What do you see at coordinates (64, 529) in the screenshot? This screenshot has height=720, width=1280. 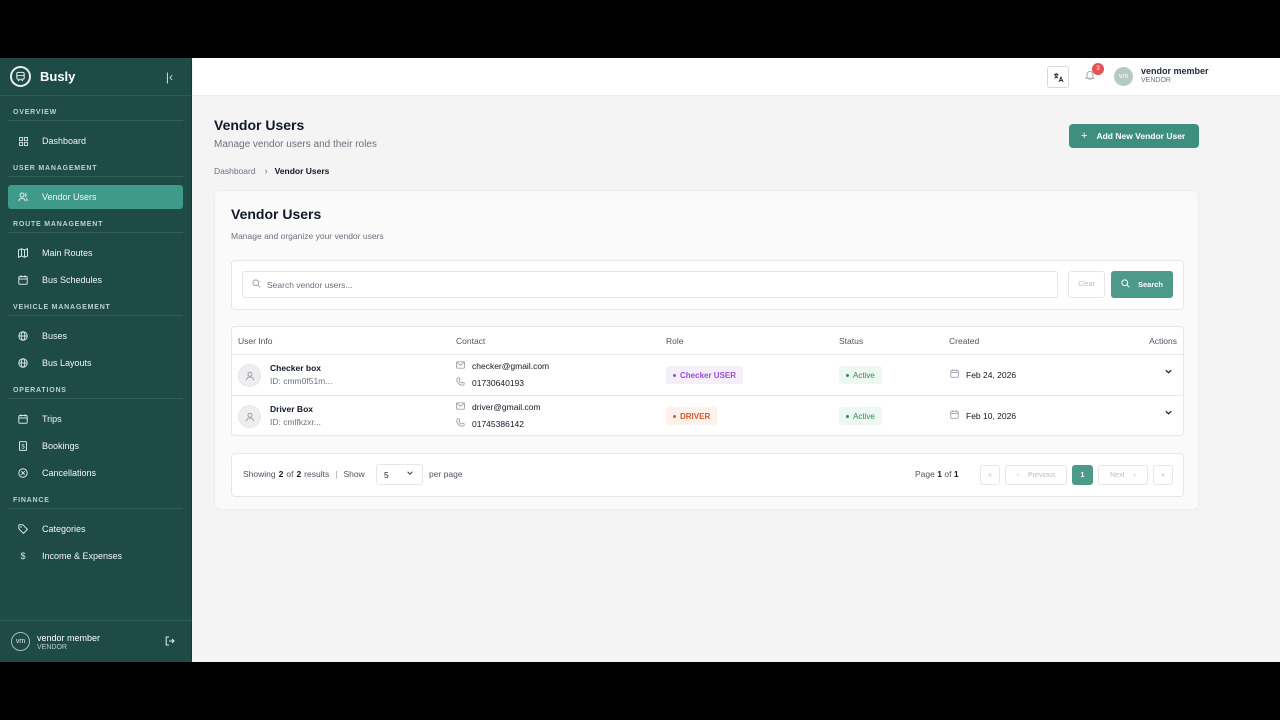 I see `sidebar-item-label: Categories` at bounding box center [64, 529].